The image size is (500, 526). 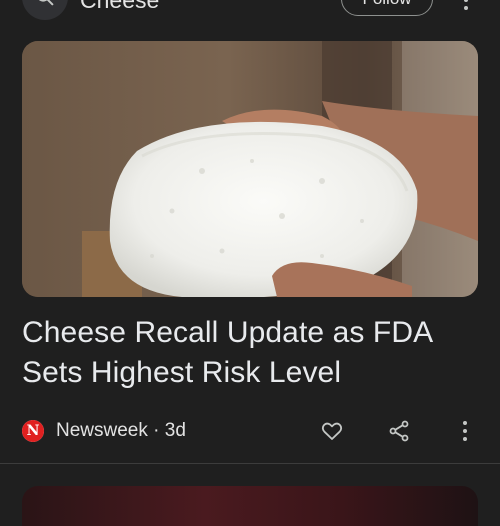 I want to click on divider, so click(x=250, y=463).